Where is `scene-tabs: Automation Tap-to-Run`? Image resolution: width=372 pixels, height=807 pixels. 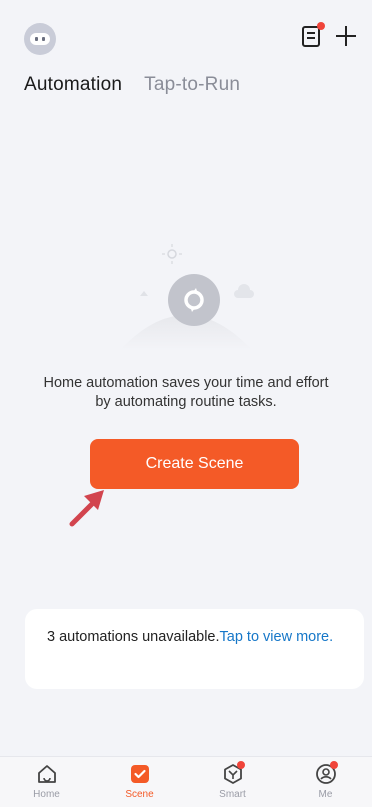
scene-tabs: Automation Tap-to-Run is located at coordinates (132, 85).